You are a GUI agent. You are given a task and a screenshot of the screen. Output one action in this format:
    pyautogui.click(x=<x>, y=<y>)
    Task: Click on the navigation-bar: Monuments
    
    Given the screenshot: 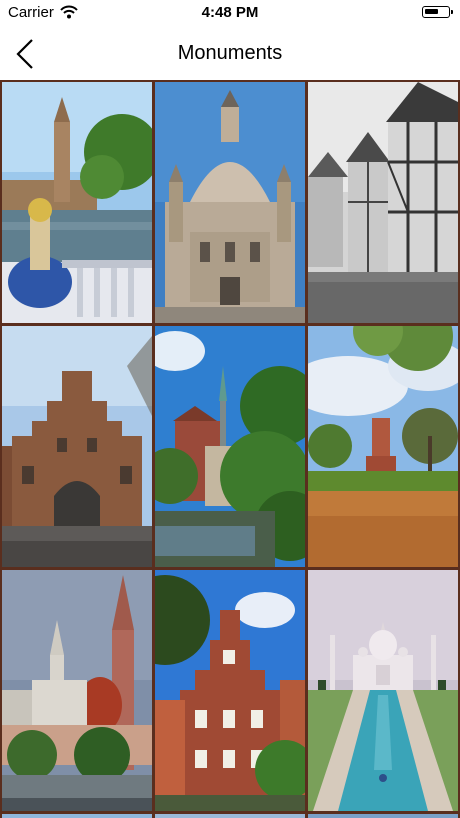 What is the action you would take?
    pyautogui.click(x=230, y=53)
    